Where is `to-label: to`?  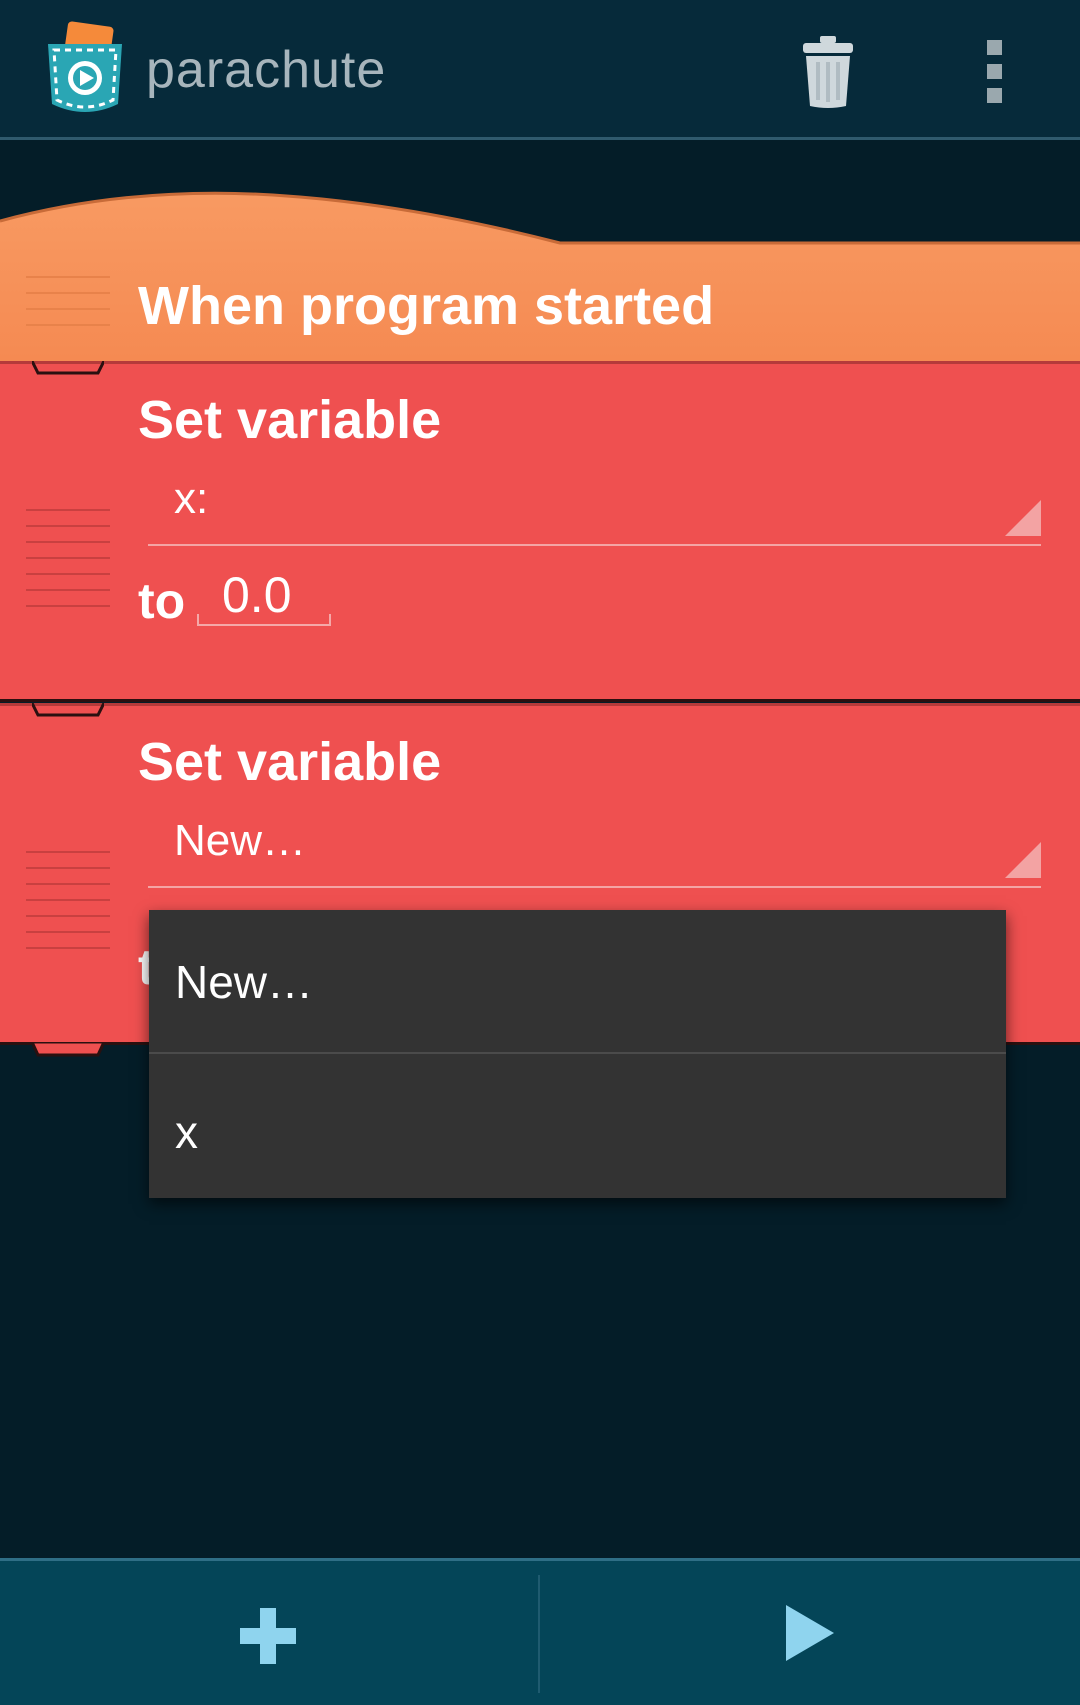
to-label: to is located at coordinates (162, 601).